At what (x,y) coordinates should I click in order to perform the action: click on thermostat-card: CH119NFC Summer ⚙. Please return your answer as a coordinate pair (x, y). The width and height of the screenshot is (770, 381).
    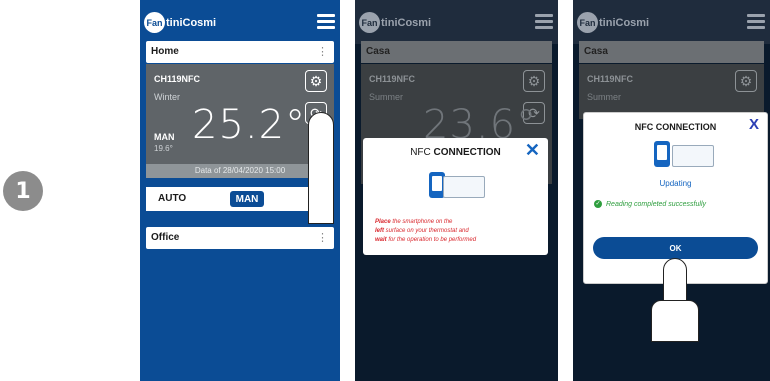
    Looking at the image, I should click on (671, 91).